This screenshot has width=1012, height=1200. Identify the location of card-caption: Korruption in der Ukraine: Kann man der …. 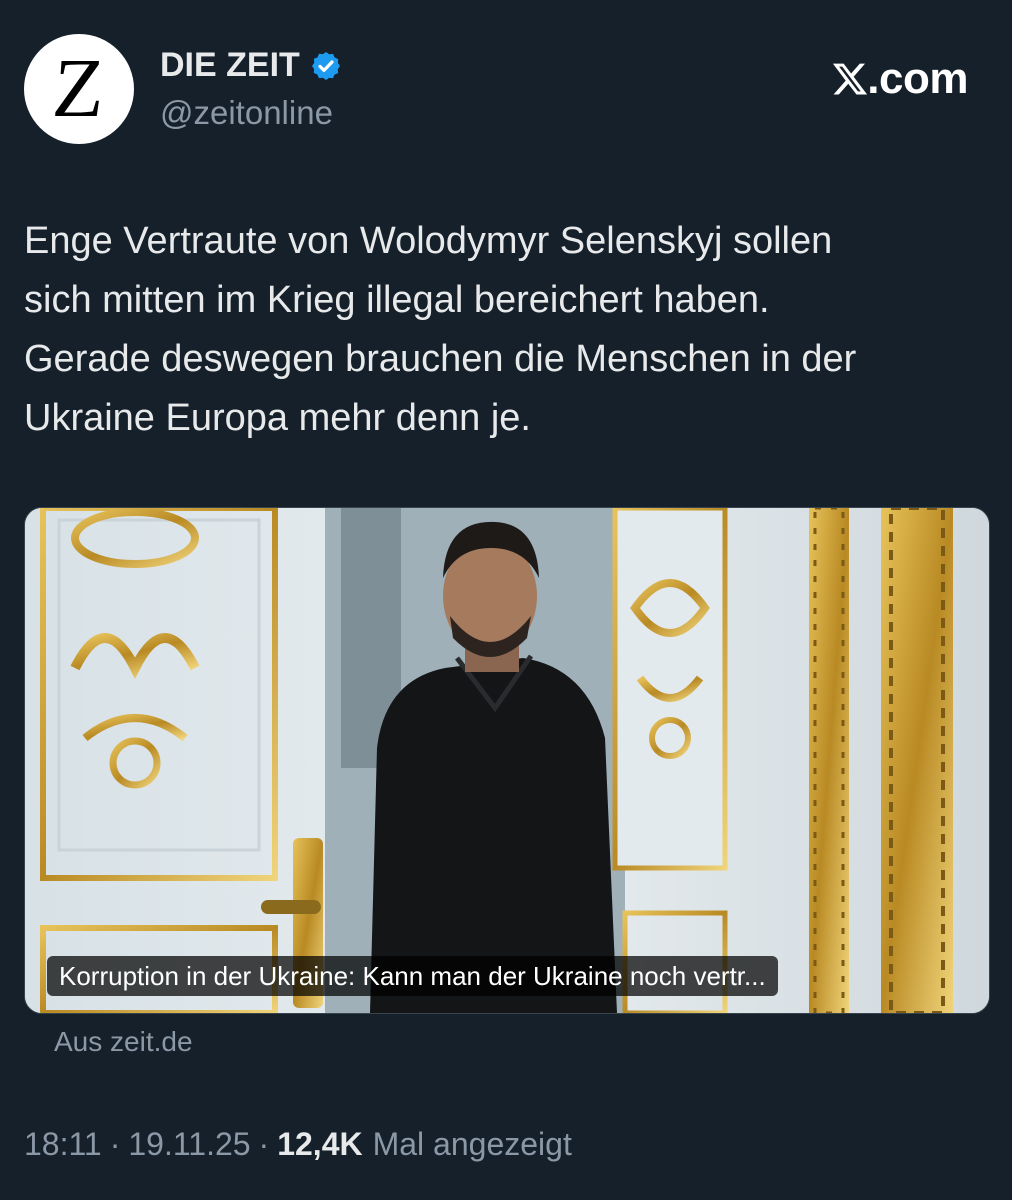
(412, 976).